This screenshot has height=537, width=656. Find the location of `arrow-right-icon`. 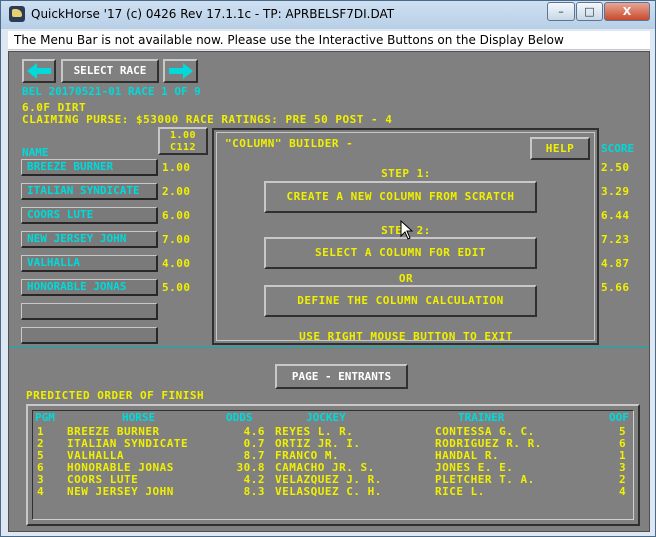

arrow-right-icon is located at coordinates (180, 71).